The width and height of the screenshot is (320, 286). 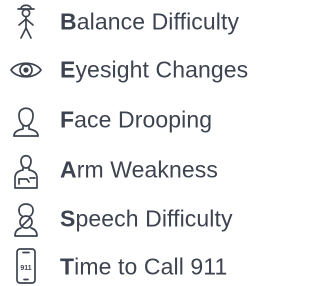 I want to click on item-label: Speech Difficulty, so click(x=146, y=218).